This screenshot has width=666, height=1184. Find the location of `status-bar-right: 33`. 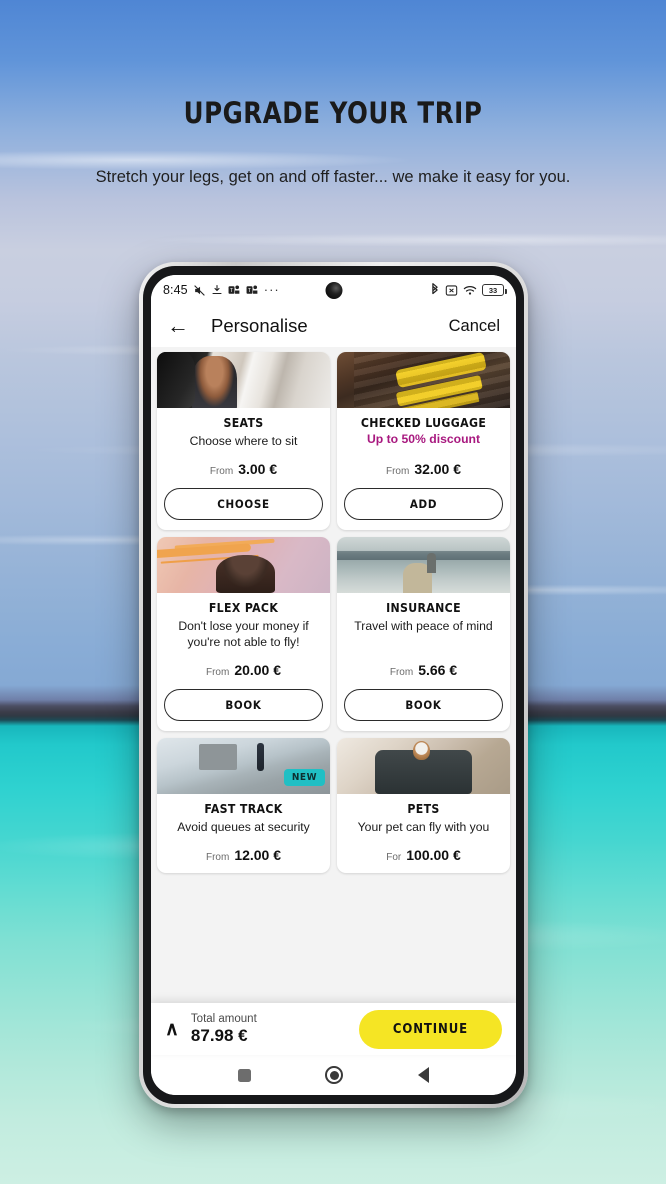

status-bar-right: 33 is located at coordinates (468, 290).